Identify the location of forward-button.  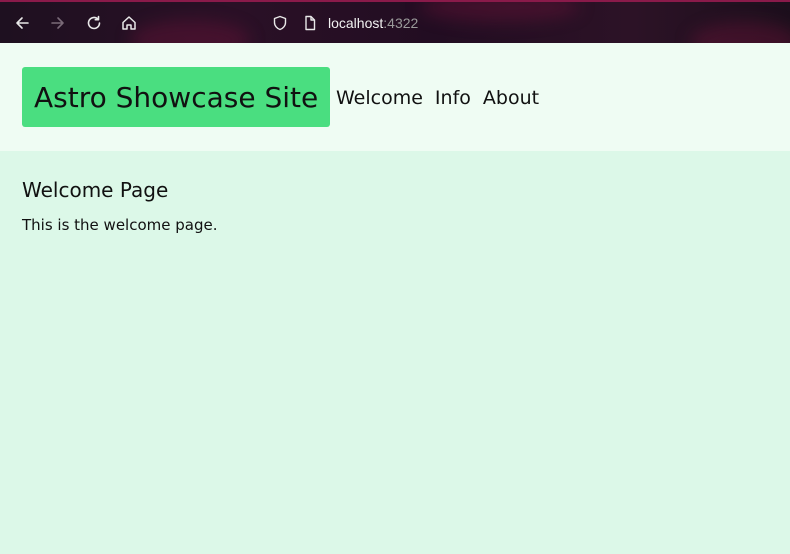
(58, 23).